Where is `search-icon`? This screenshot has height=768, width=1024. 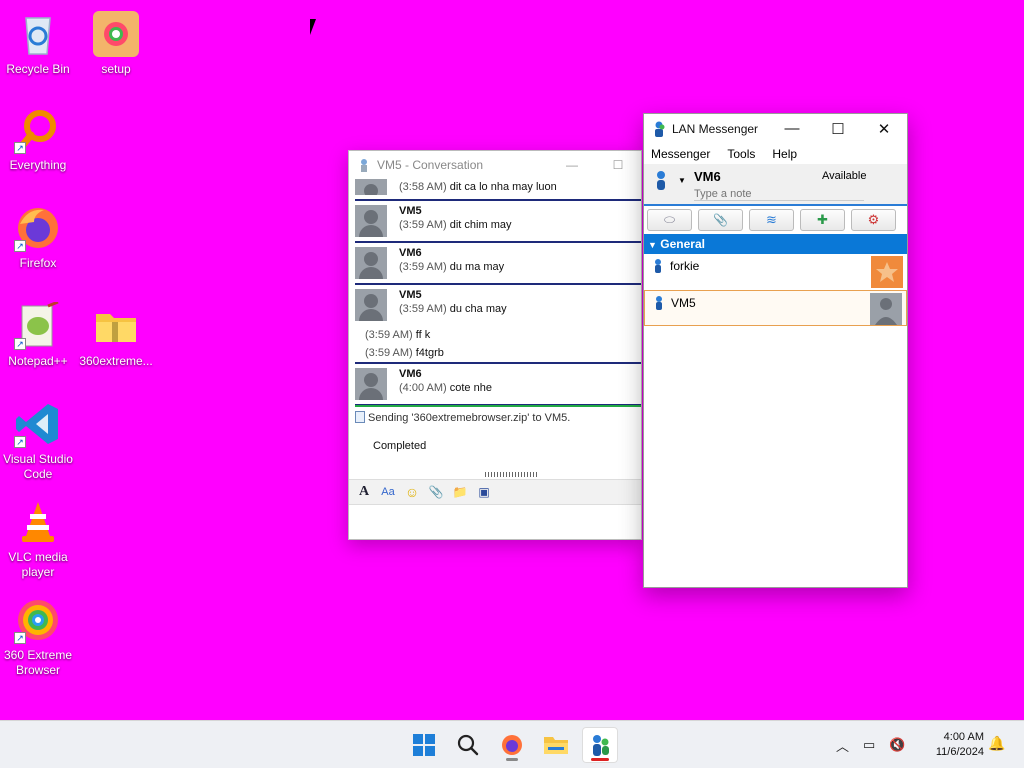
search-icon is located at coordinates (468, 745).